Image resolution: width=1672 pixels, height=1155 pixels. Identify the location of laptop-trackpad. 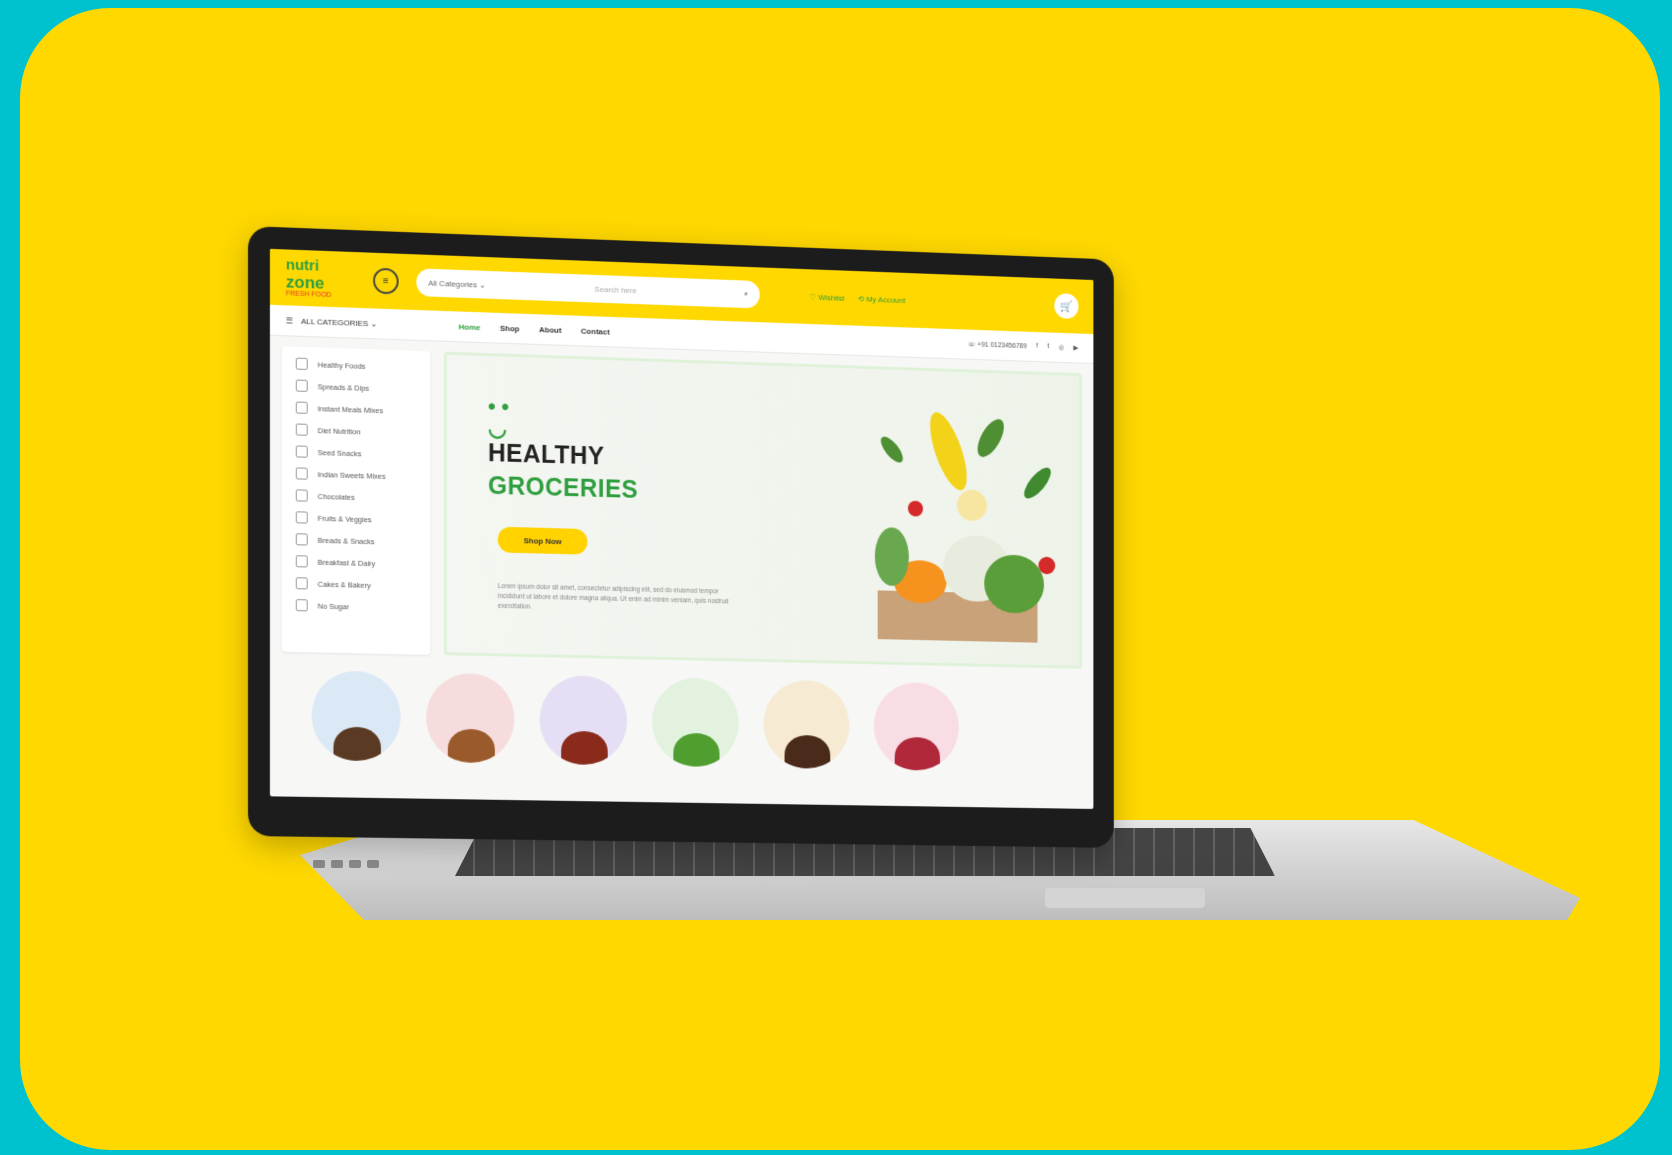
(1125, 898).